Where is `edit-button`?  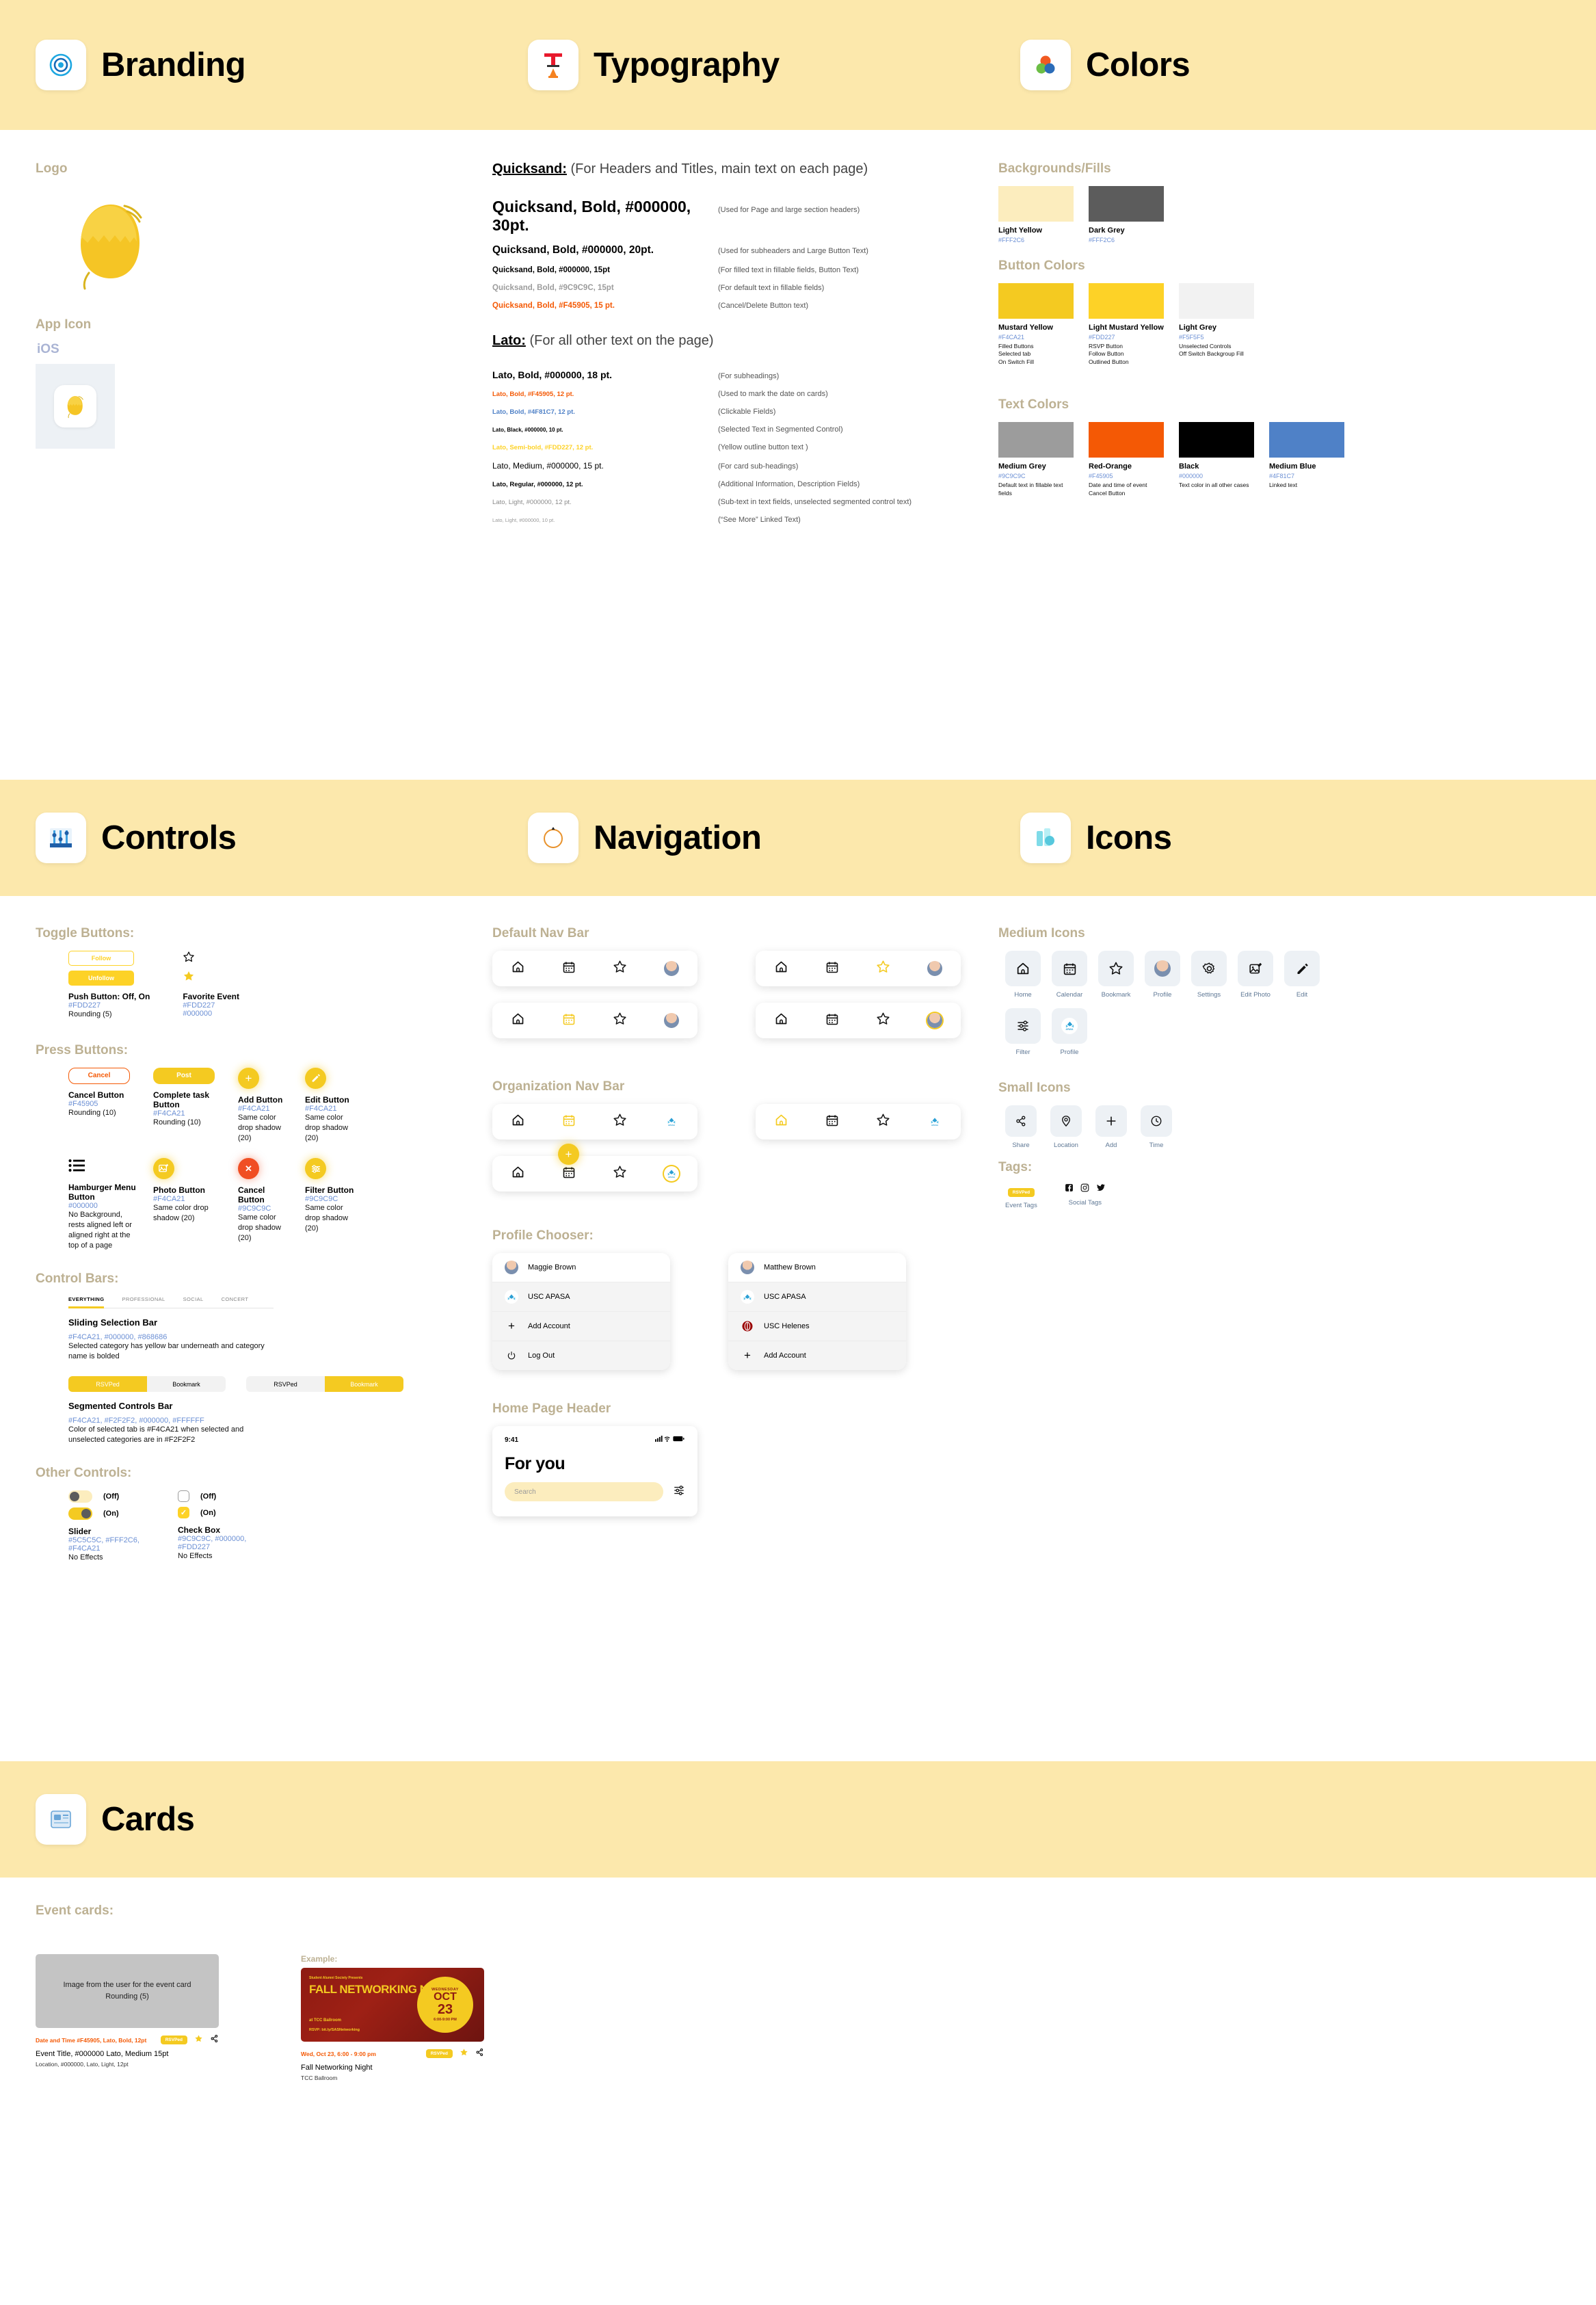 edit-button is located at coordinates (315, 1078).